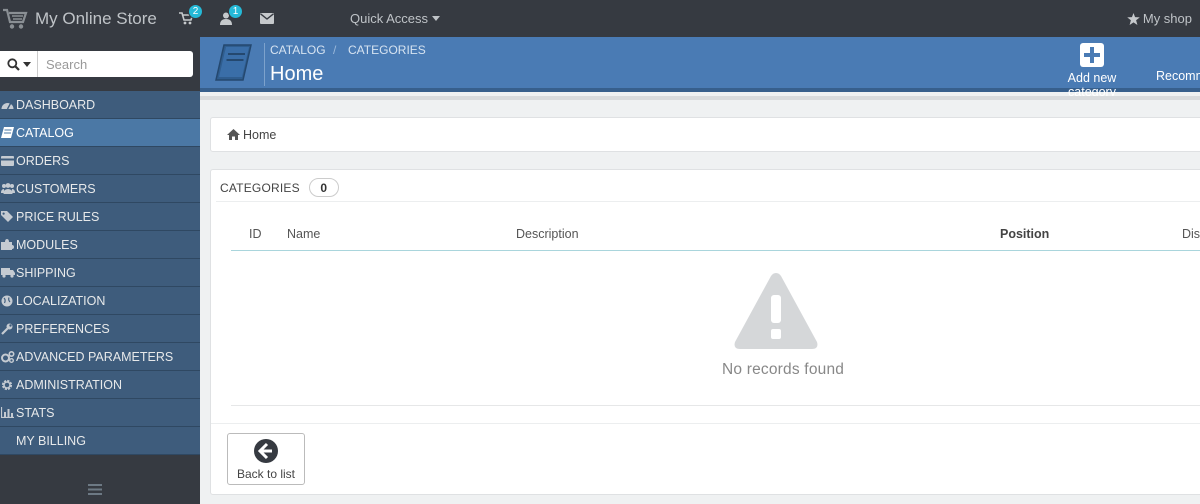 The height and width of the screenshot is (504, 1200). I want to click on dashboard-icon, so click(8, 105).